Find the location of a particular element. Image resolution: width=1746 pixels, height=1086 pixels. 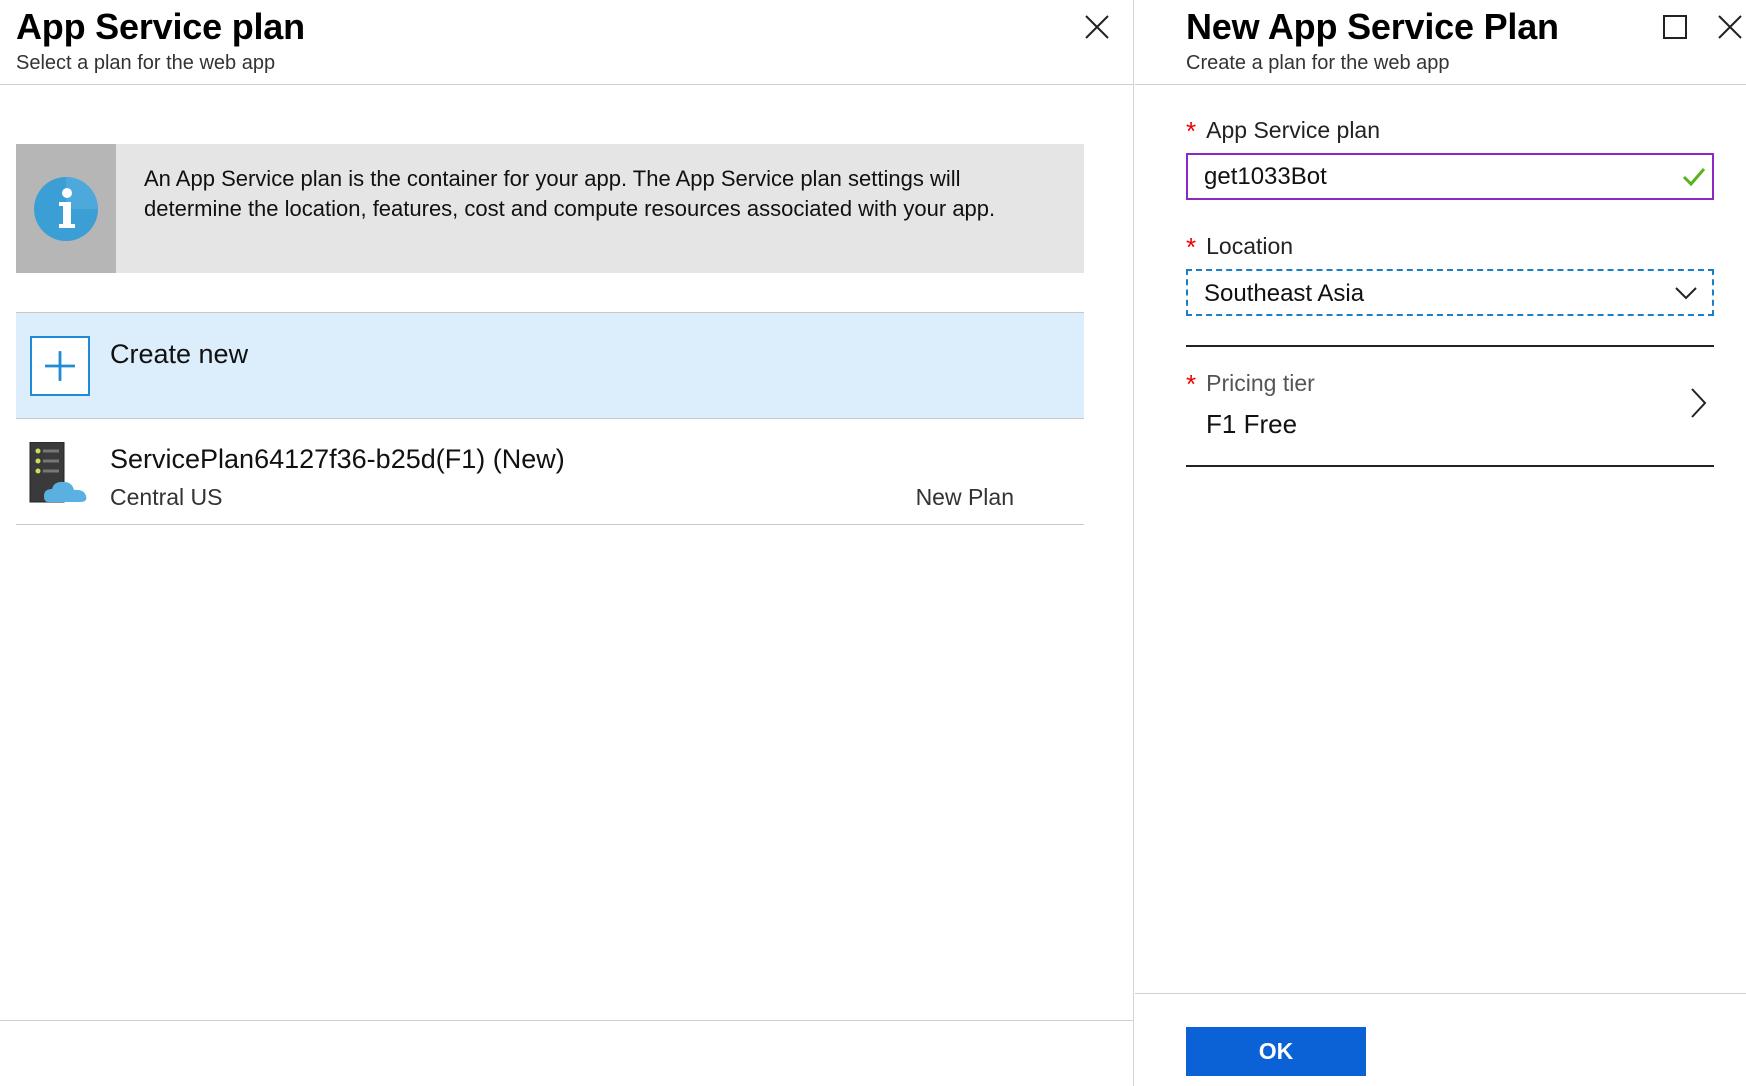

pricing-tier-selector: * Pricing tier F1 Free is located at coordinates (1450, 406).